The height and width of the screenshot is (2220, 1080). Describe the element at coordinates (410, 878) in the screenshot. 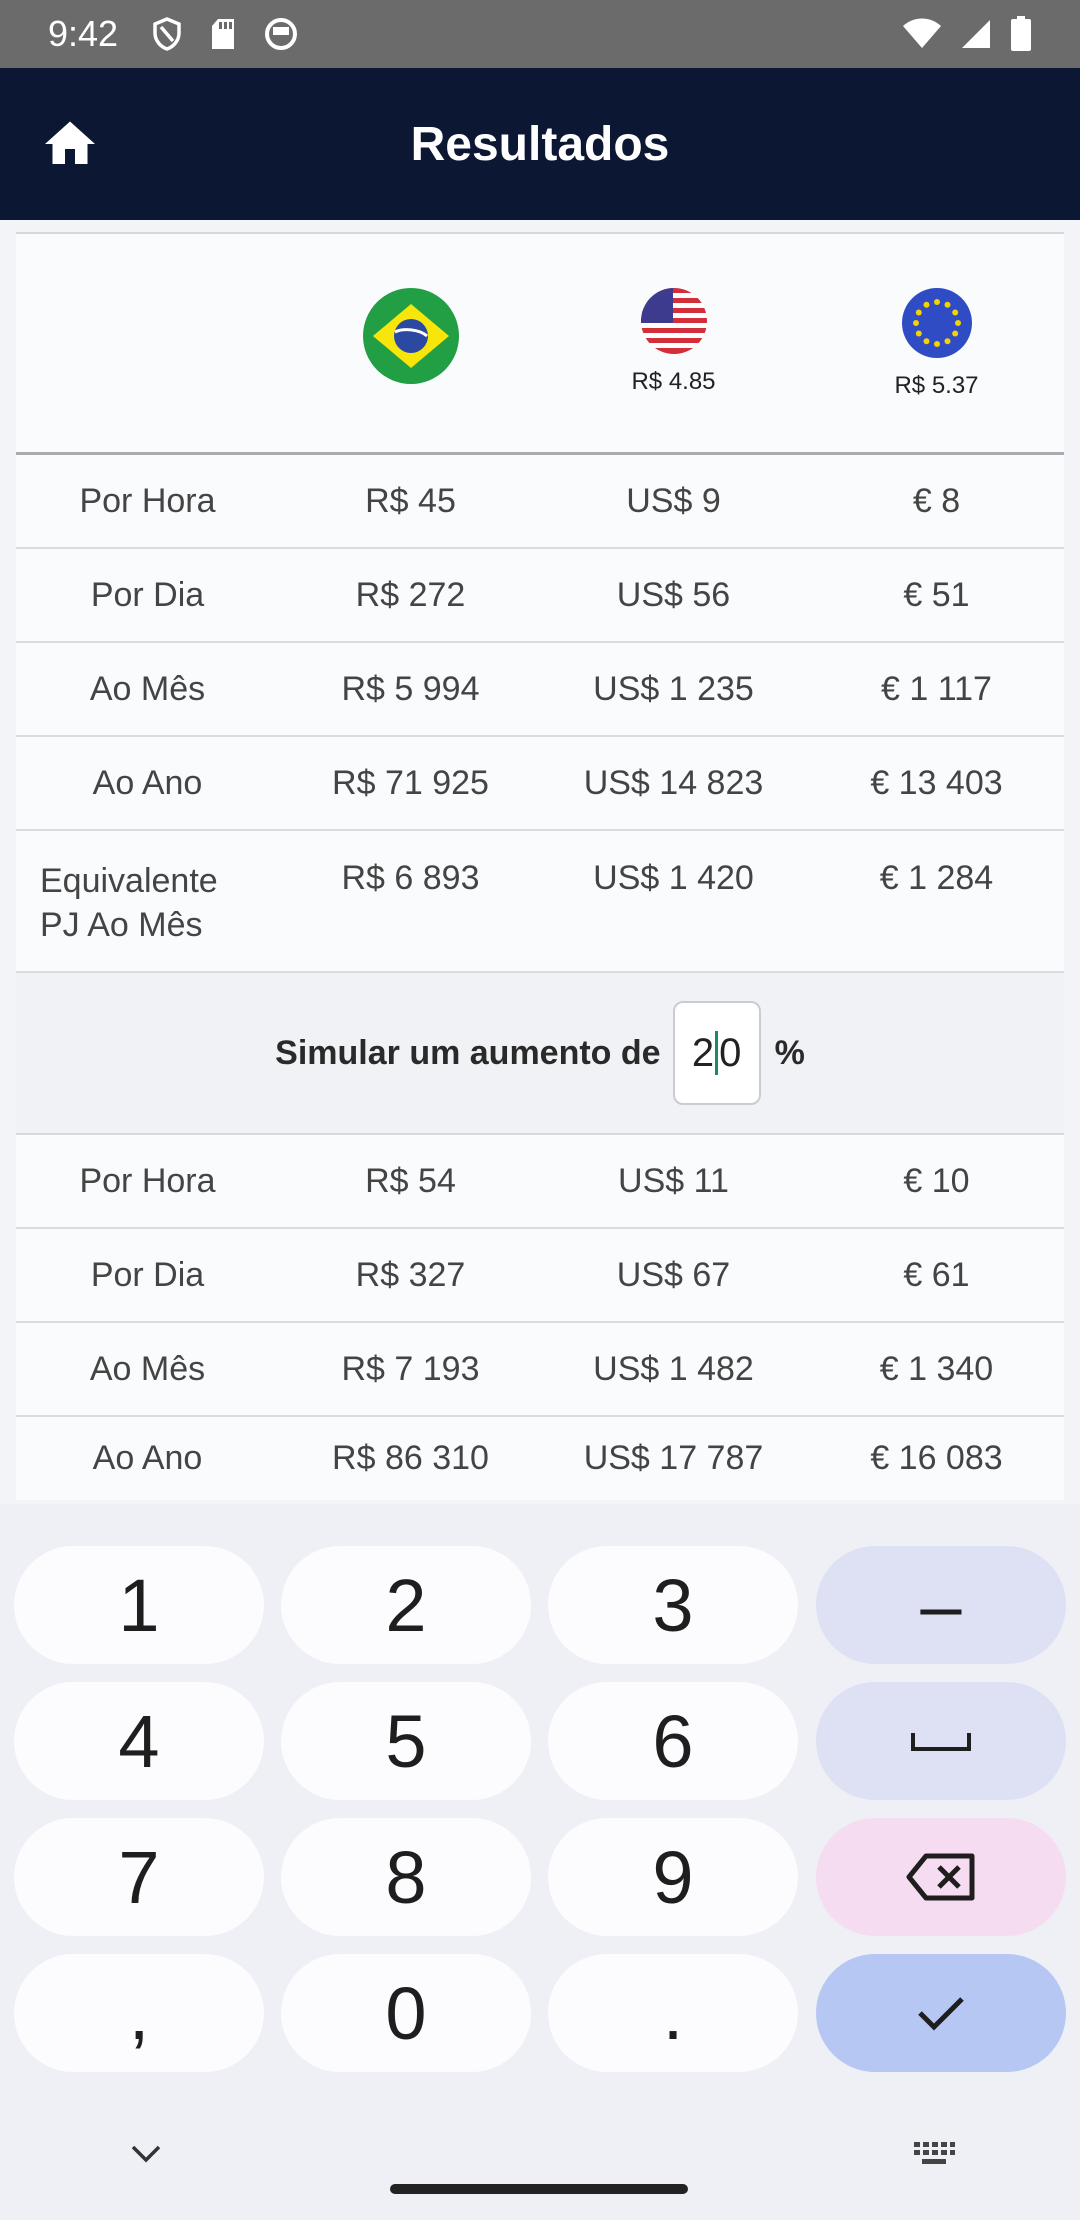

I see `brl-value: R$ 6 893` at that location.